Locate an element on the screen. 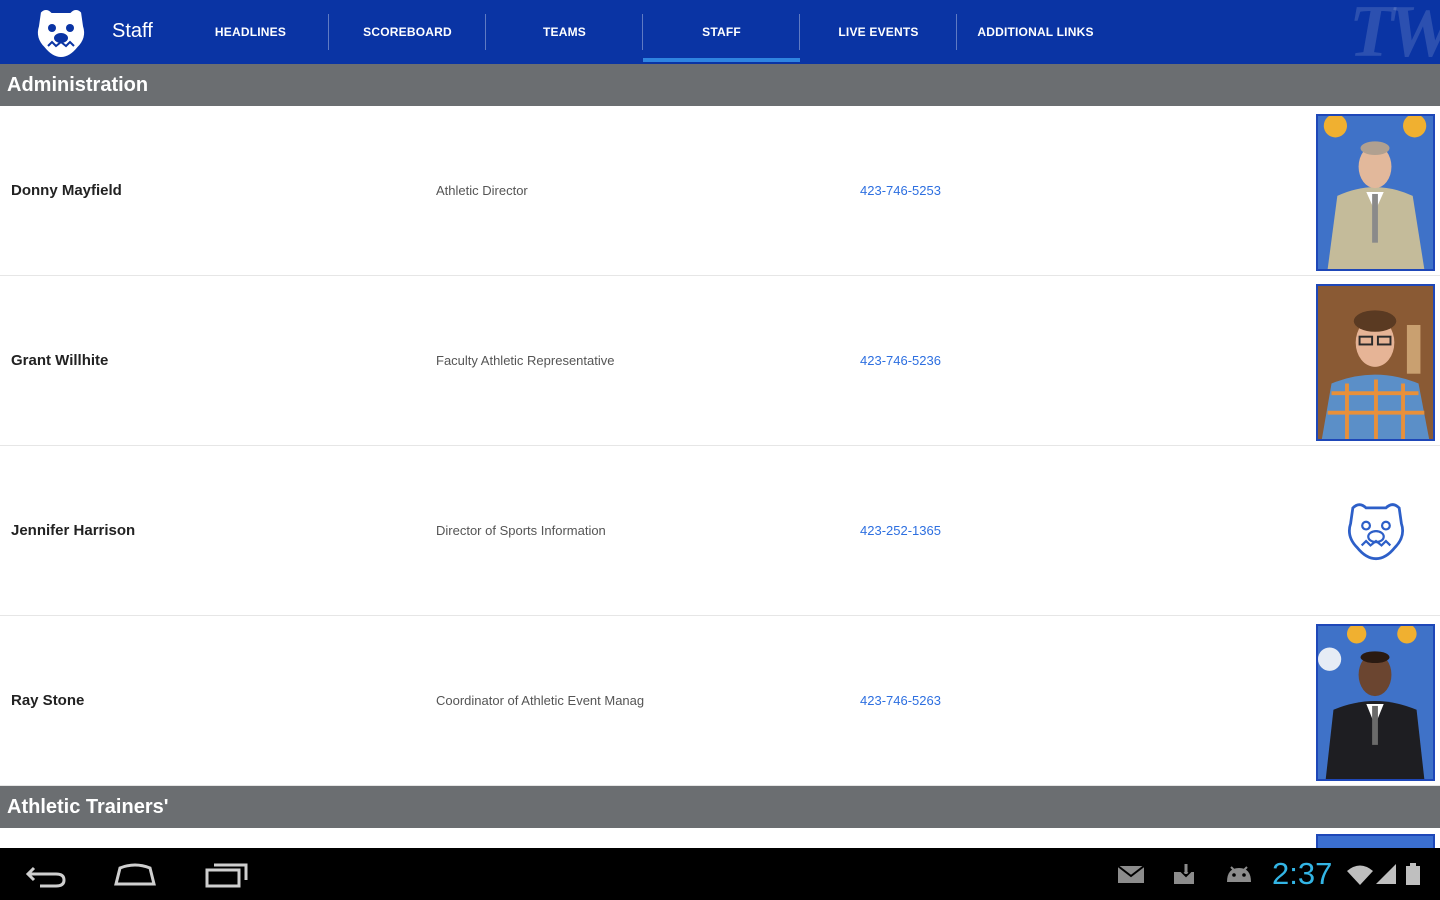 The width and height of the screenshot is (1440, 900). tab-staff: STAFF is located at coordinates (721, 32).